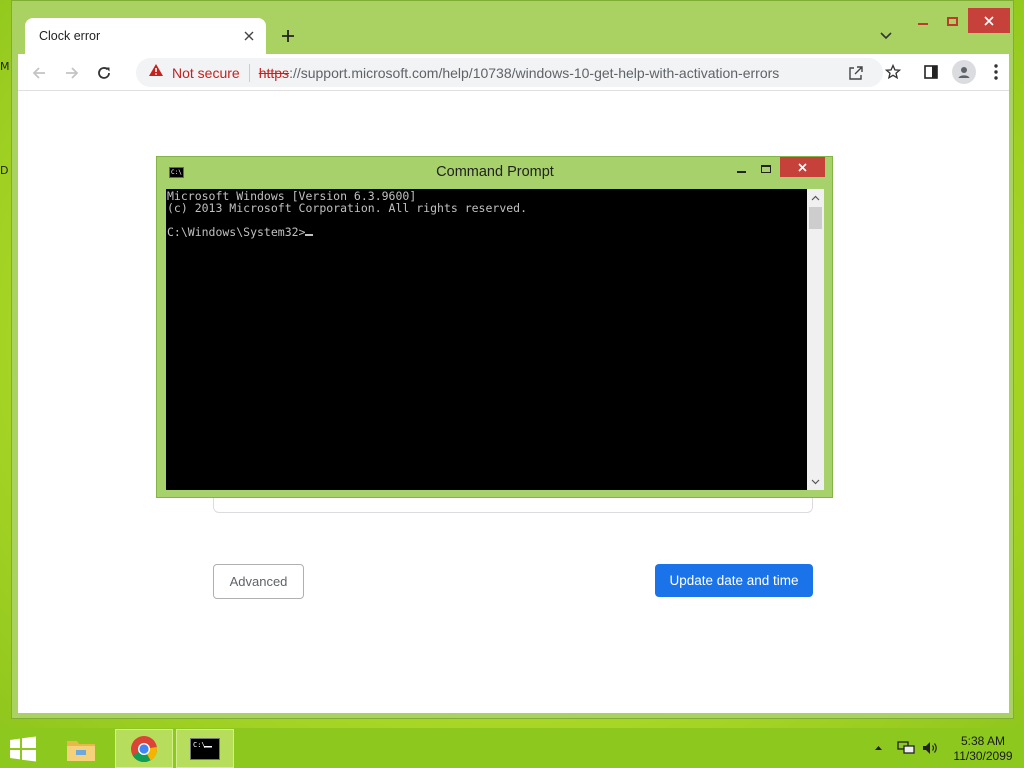  What do you see at coordinates (930, 748) in the screenshot?
I see `volume-icon` at bounding box center [930, 748].